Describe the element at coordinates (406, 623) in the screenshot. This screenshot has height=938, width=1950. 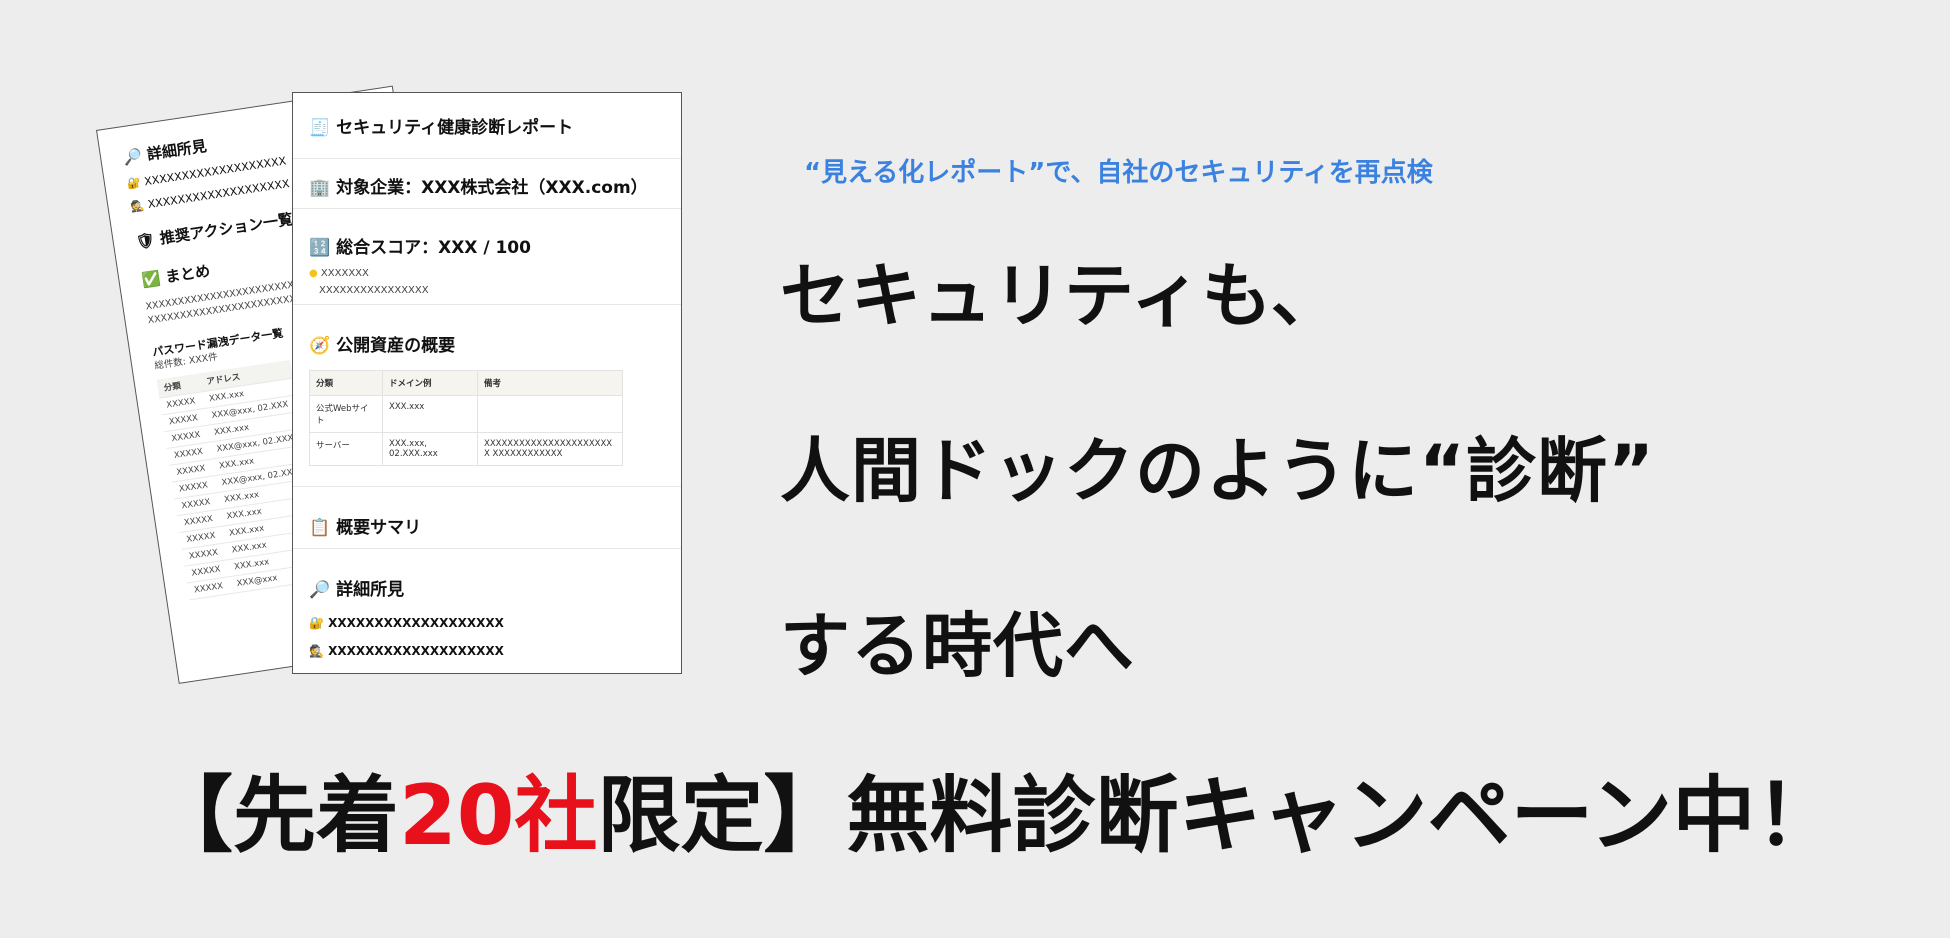
I see `detail-item: 🔐 XXXXXXXXXXXXXXXXXXX` at that location.